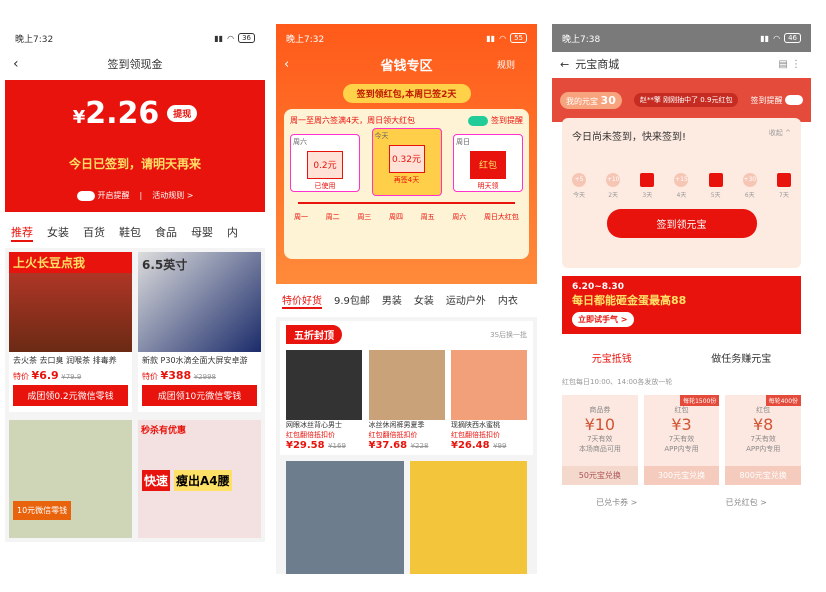  I want to click on signed-message: 今日已签到，请明天再来, so click(134, 164).